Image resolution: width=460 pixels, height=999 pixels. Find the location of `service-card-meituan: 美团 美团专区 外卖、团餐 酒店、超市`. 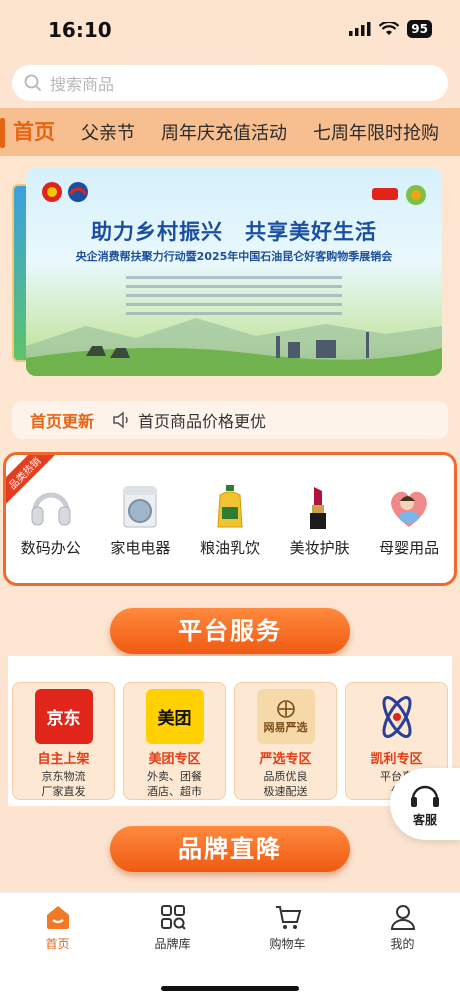

service-card-meituan: 美团 美团专区 外卖、团餐 酒店、超市 is located at coordinates (174, 741).